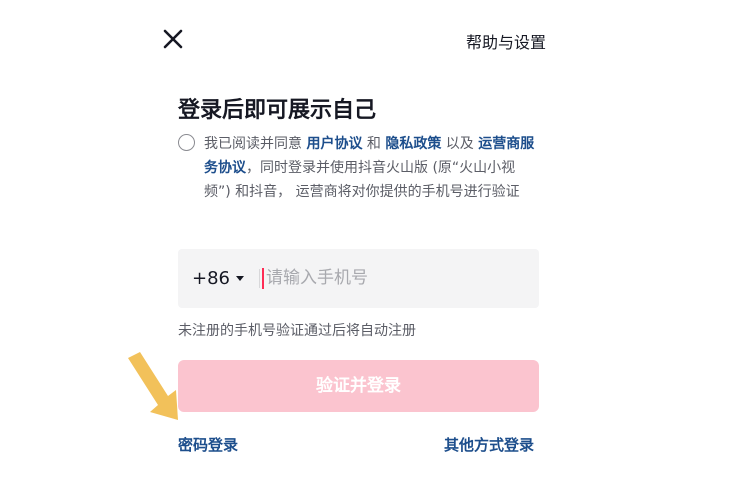  I want to click on other-login-methods-link: 其他方式登录, so click(489, 444).